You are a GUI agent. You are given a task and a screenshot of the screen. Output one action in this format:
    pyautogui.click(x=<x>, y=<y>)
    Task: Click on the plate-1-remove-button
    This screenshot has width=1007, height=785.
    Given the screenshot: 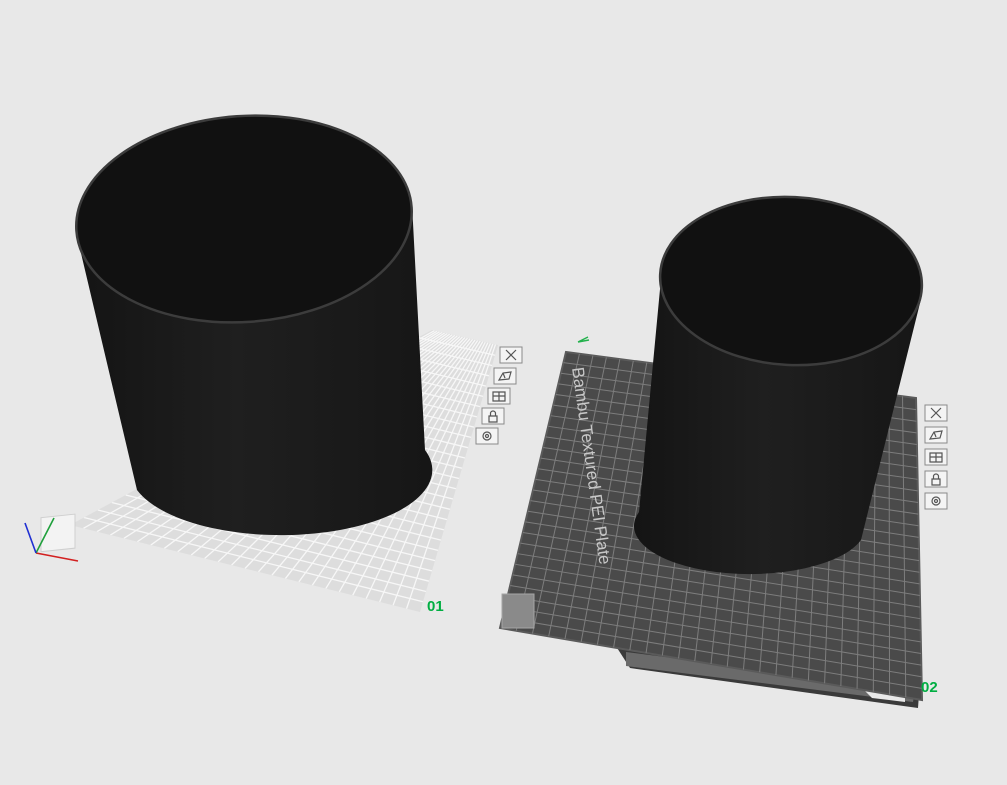 What is the action you would take?
    pyautogui.click(x=511, y=355)
    